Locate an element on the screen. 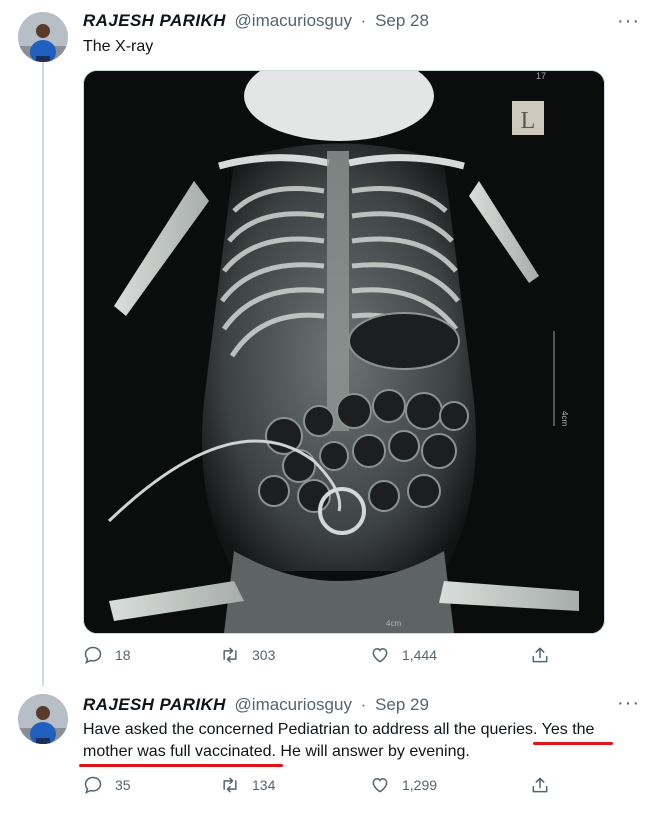 The width and height of the screenshot is (664, 814). xray-corner-label: 17 is located at coordinates (541, 76).